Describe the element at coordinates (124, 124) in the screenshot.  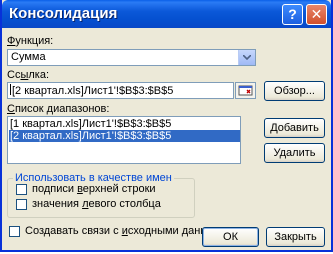
I see `list-item: [1 квартал.xls]Лист1'!$B$3:$B$5` at that location.